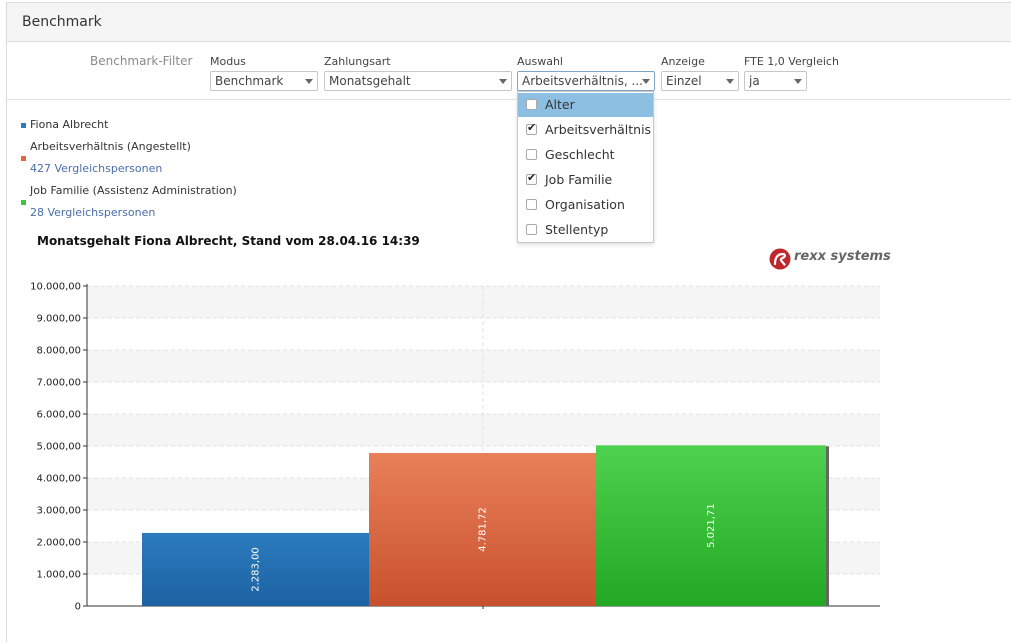 The height and width of the screenshot is (642, 1011). I want to click on bar-value-label: 5.021,71, so click(711, 525).